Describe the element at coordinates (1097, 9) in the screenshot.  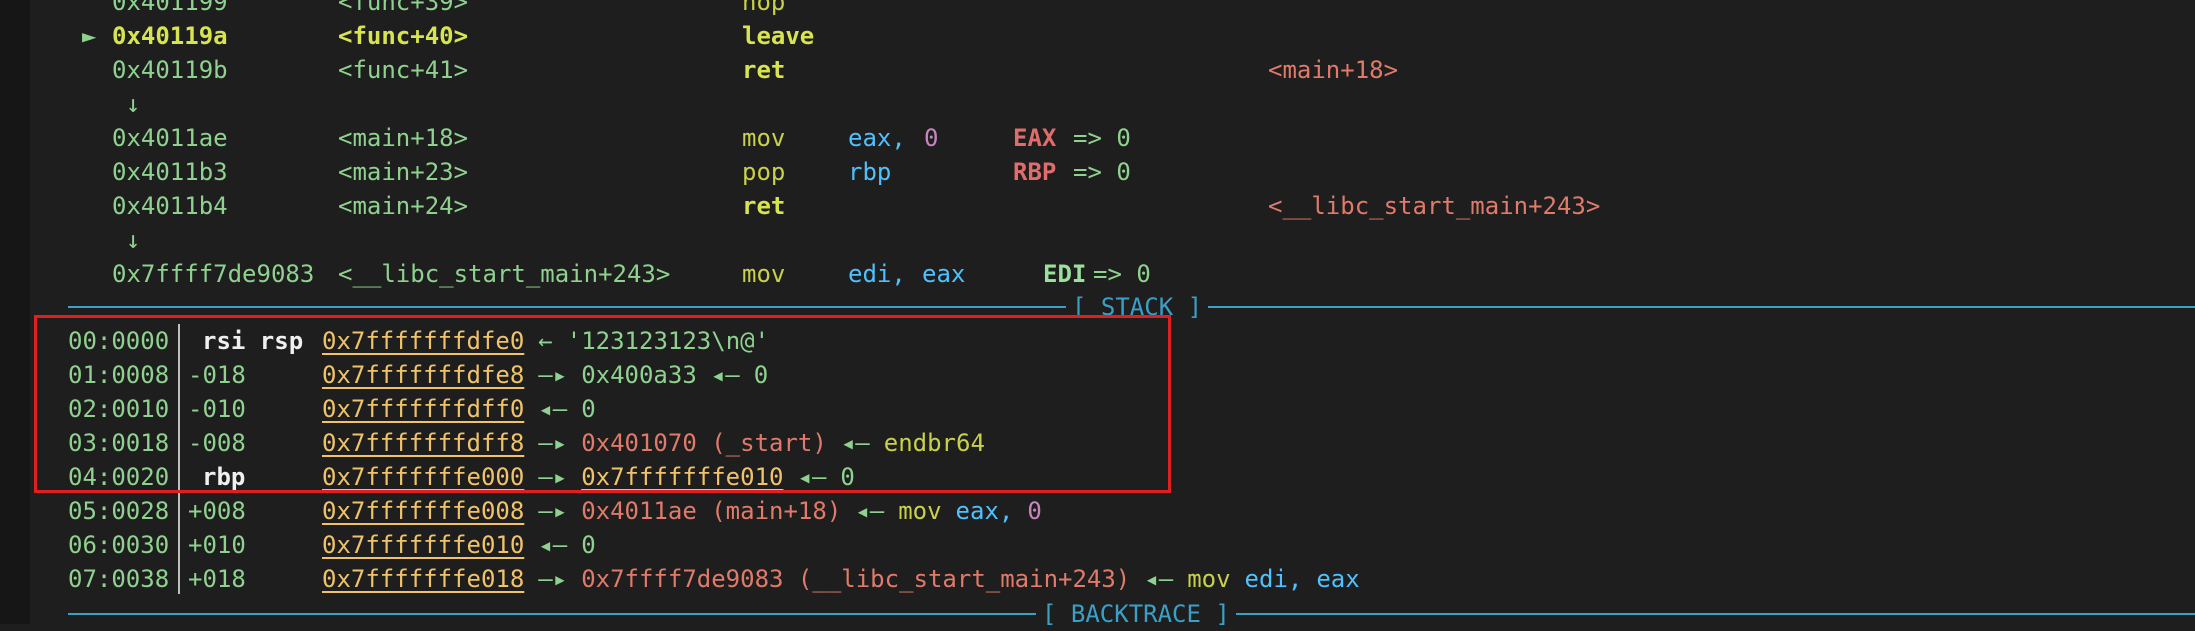
I see `disasm-row: 0x401199 <func+39> nop` at that location.